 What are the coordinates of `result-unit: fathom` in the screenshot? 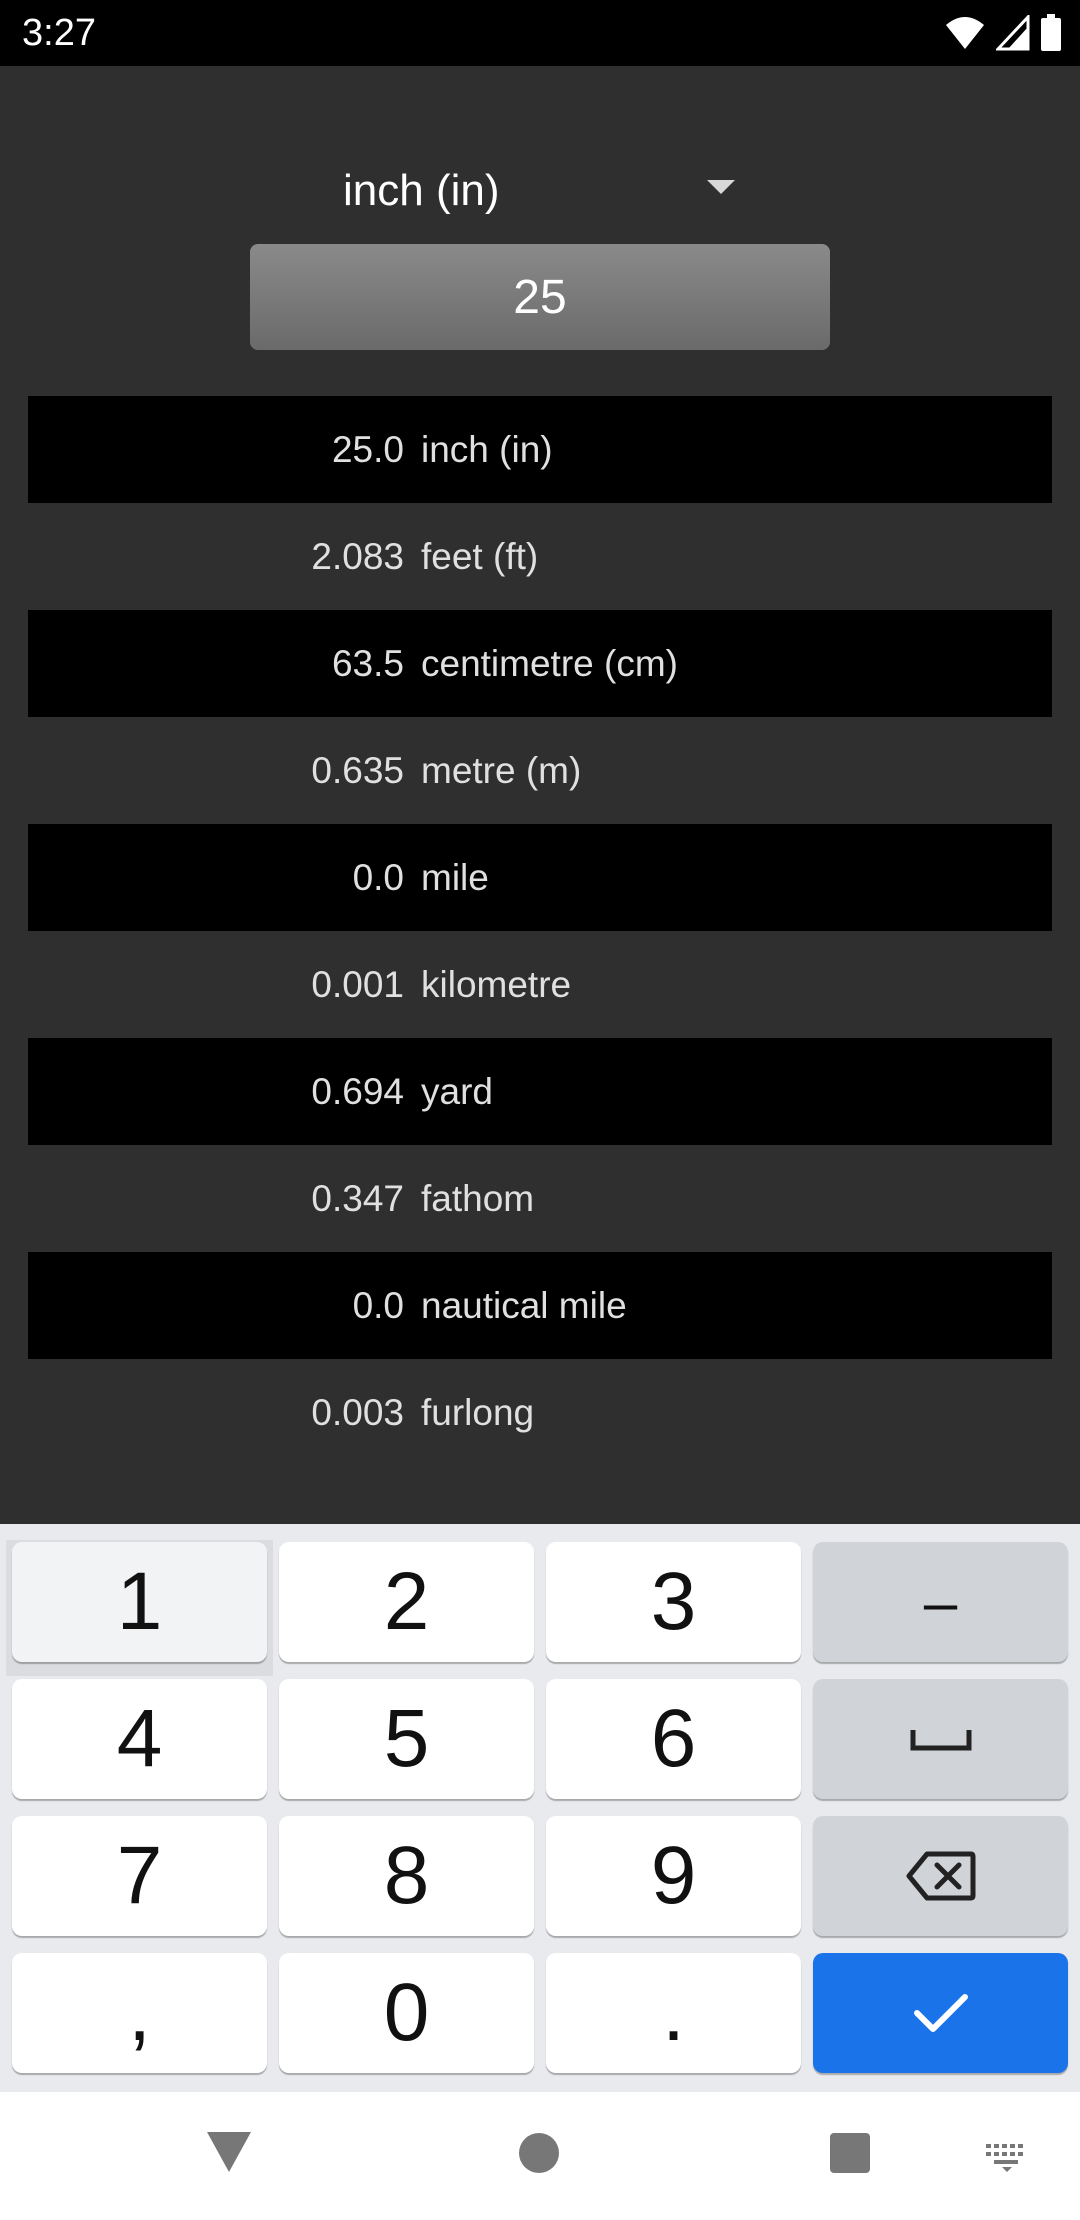 It's located at (478, 1198).